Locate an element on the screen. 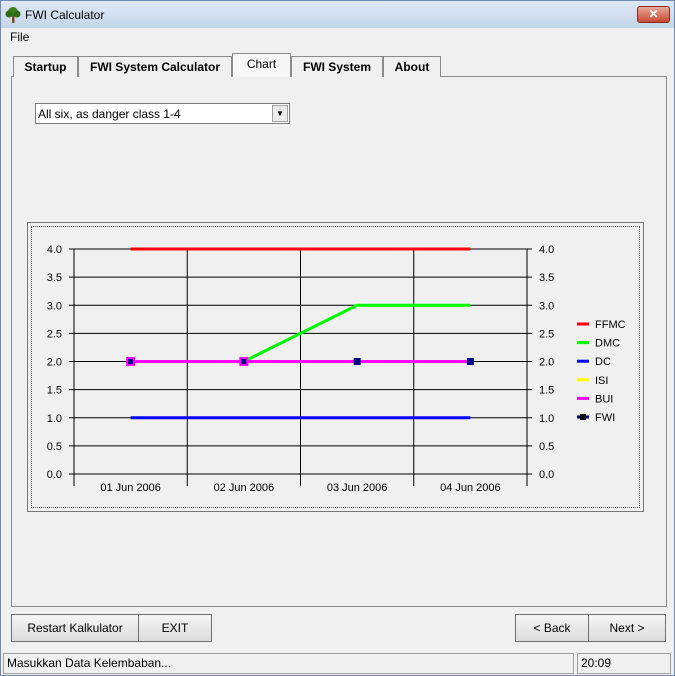 This screenshot has width=675, height=676. next-button: Next > is located at coordinates (627, 628).